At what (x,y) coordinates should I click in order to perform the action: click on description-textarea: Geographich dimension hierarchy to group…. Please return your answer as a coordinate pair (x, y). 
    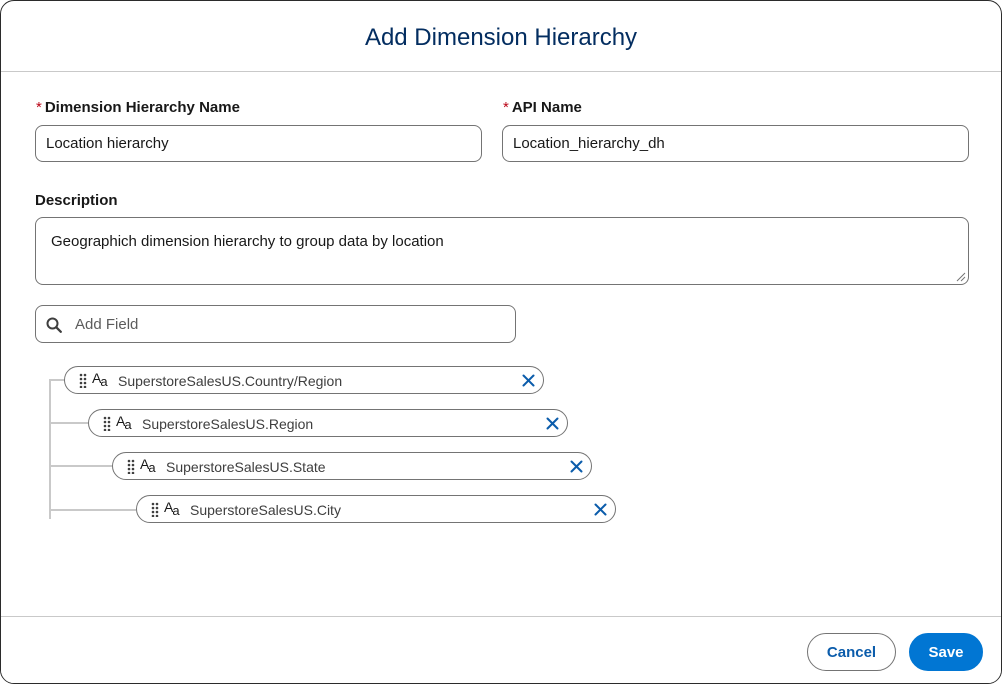
    Looking at the image, I should click on (502, 251).